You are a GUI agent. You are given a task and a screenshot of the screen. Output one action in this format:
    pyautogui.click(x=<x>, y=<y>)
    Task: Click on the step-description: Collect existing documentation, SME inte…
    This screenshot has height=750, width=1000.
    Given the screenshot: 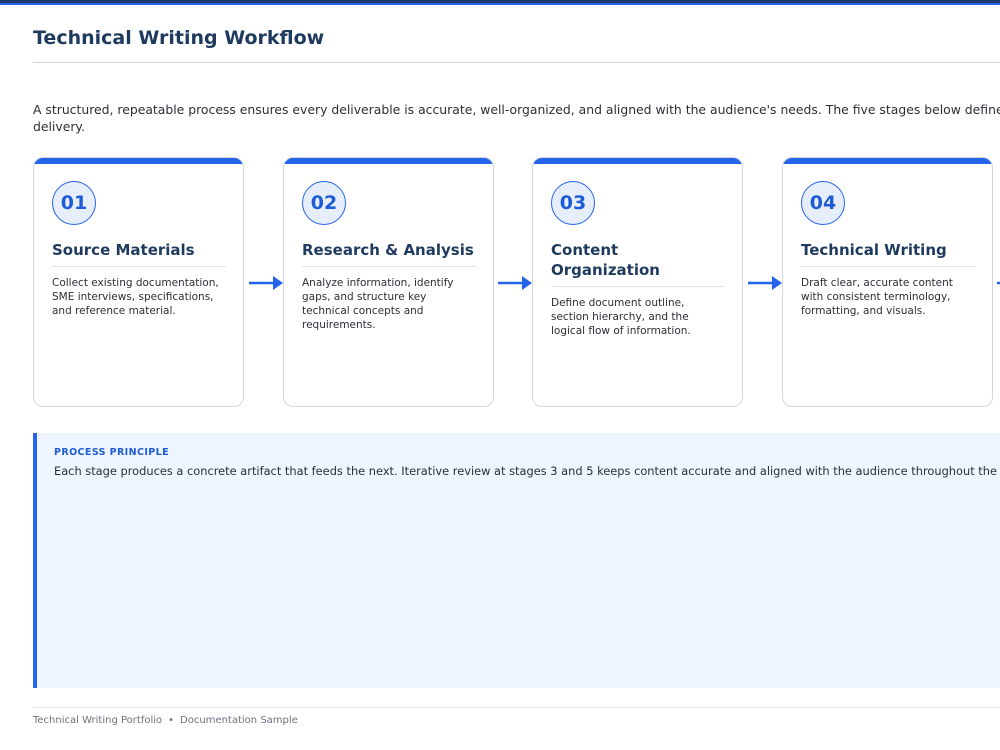 What is the action you would take?
    pyautogui.click(x=135, y=297)
    